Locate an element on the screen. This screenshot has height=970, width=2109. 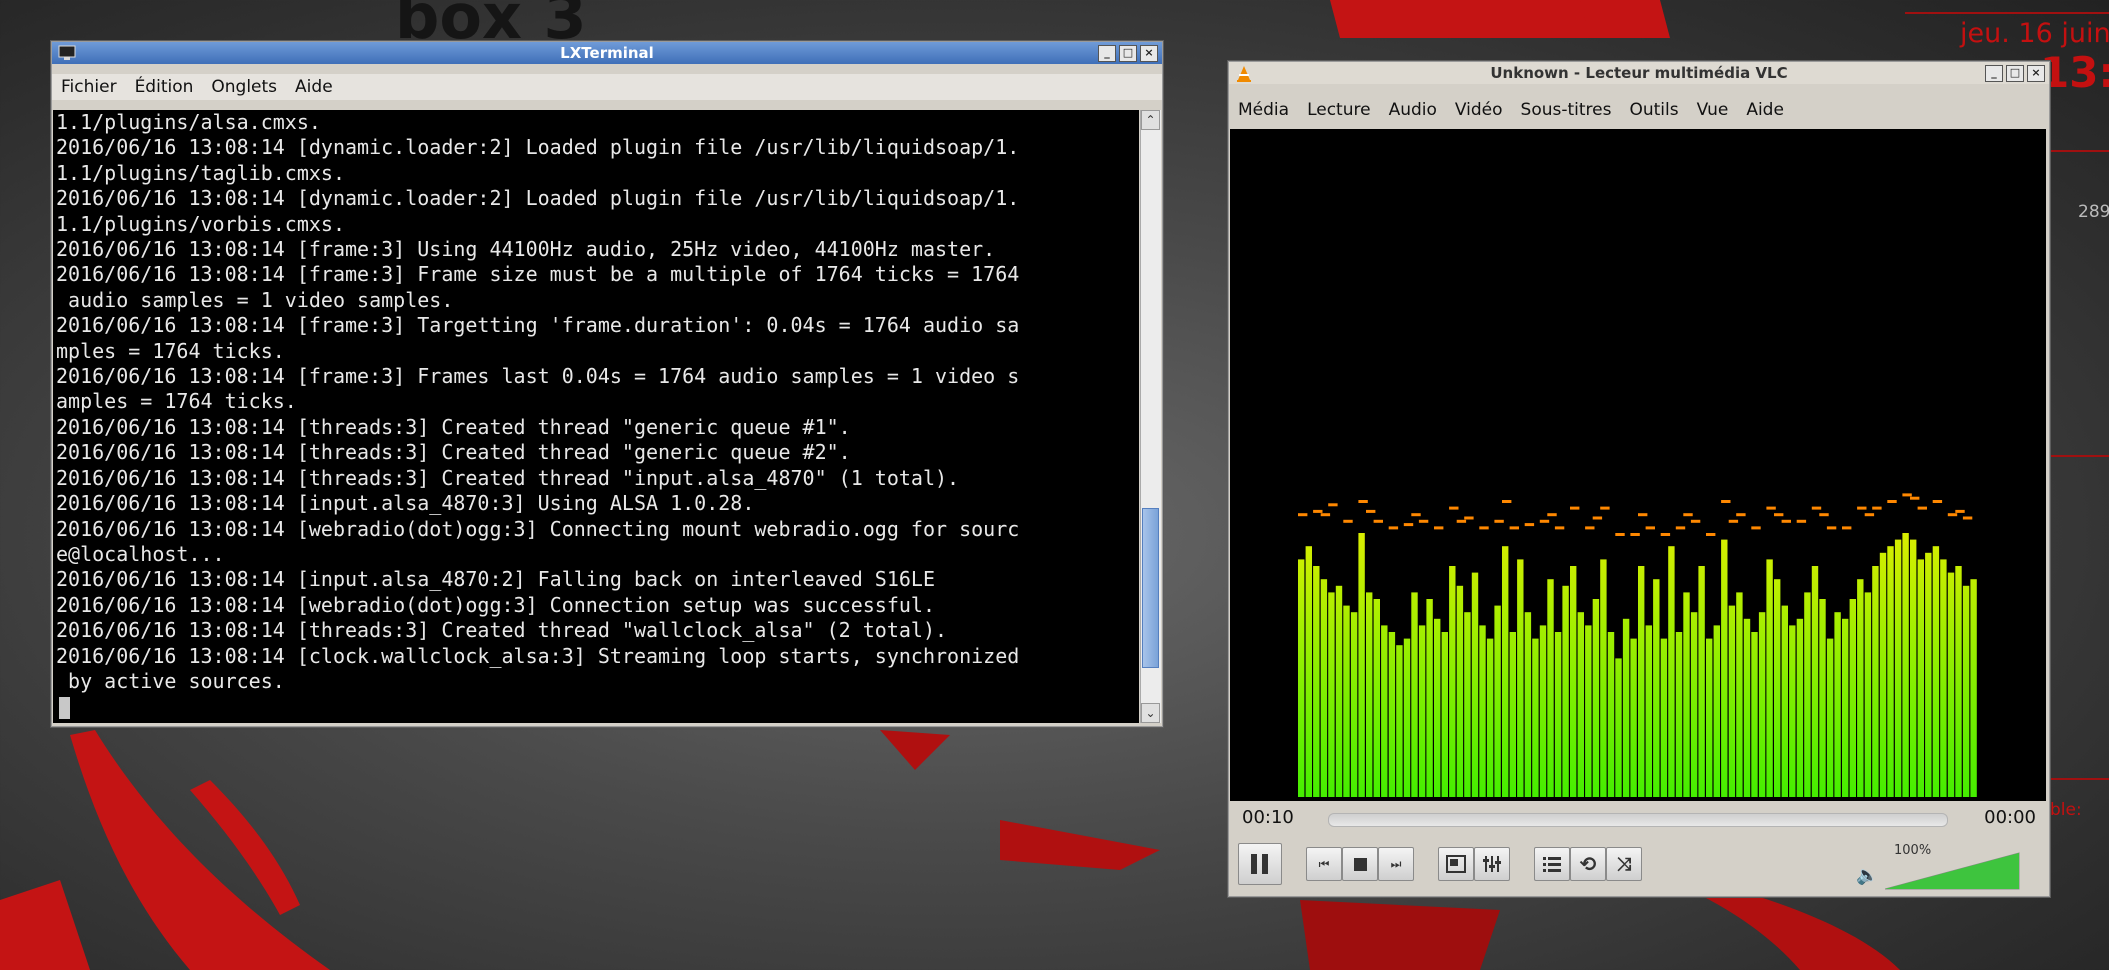
pause-button is located at coordinates (1260, 864).